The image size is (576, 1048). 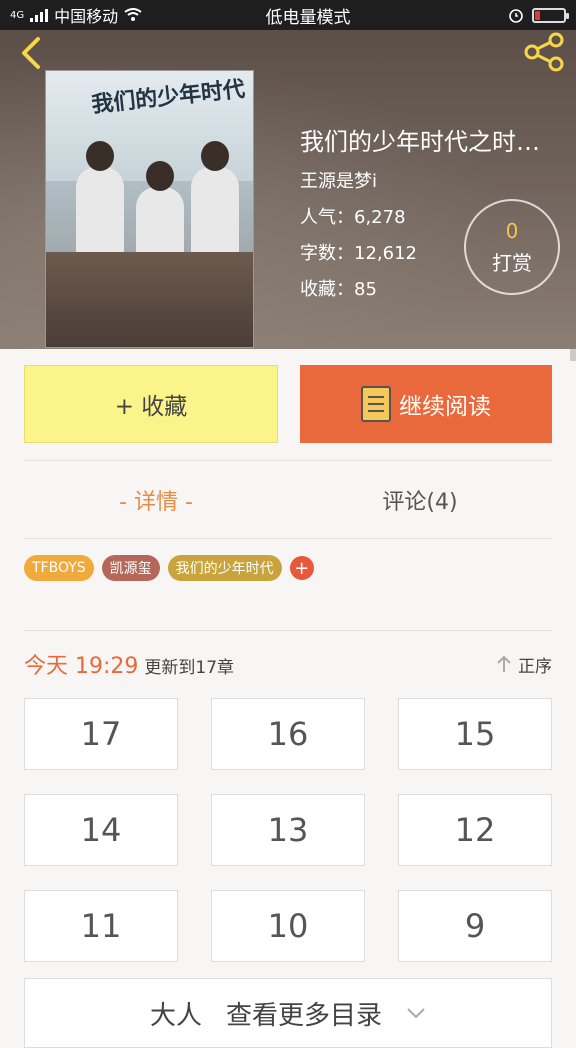 I want to click on sort-label: 正序, so click(x=535, y=666).